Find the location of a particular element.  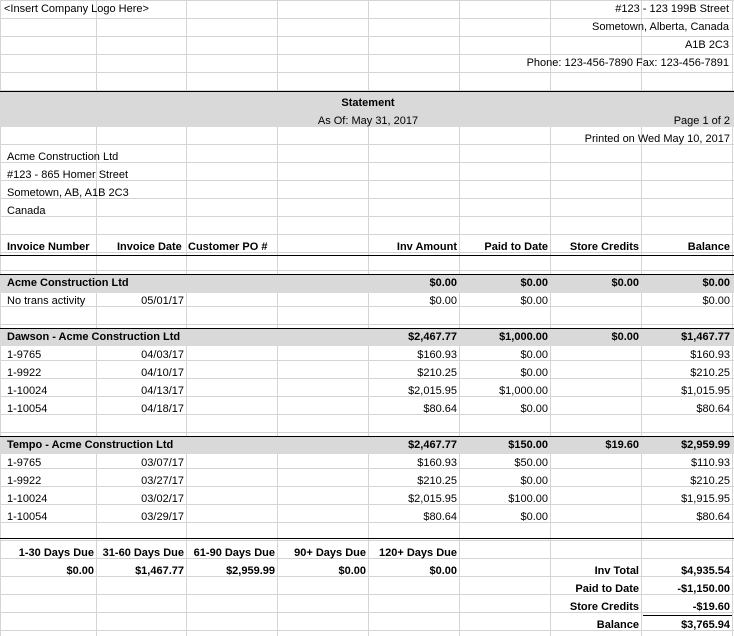

group-credits: $19.60 is located at coordinates (622, 445).